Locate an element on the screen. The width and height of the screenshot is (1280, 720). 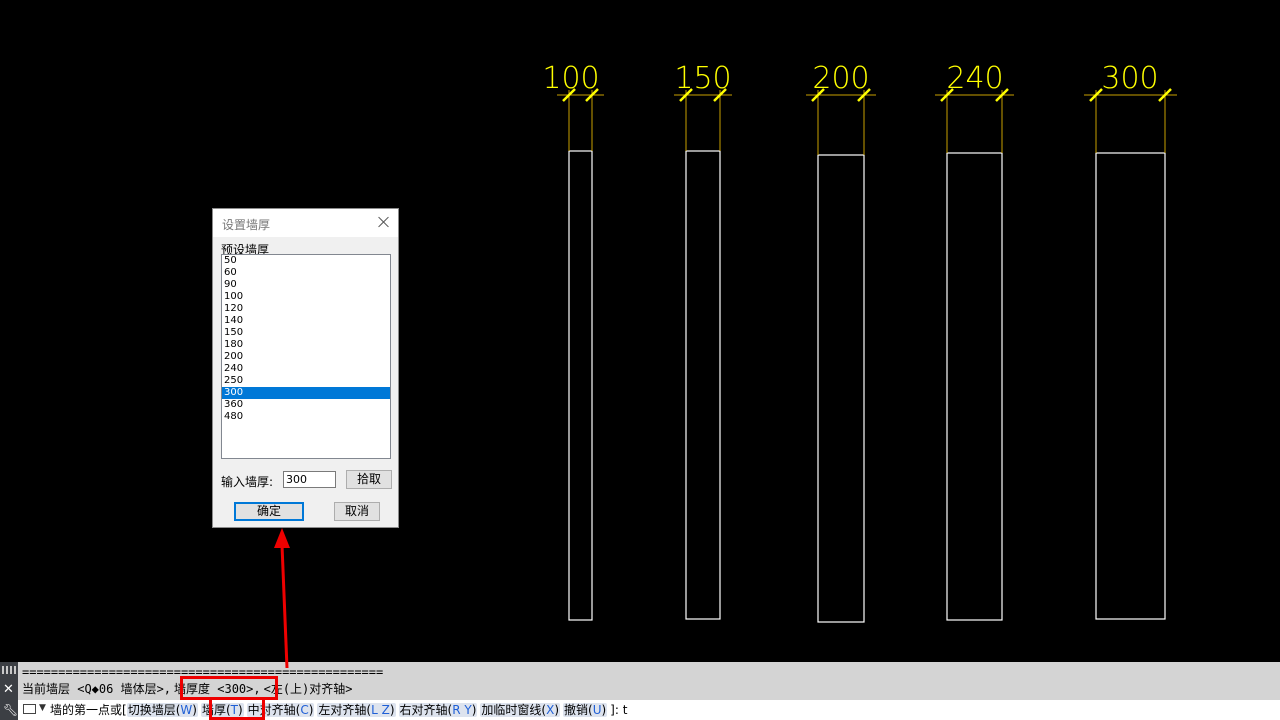
chevron-down-icon: ▼ is located at coordinates (42, 708).